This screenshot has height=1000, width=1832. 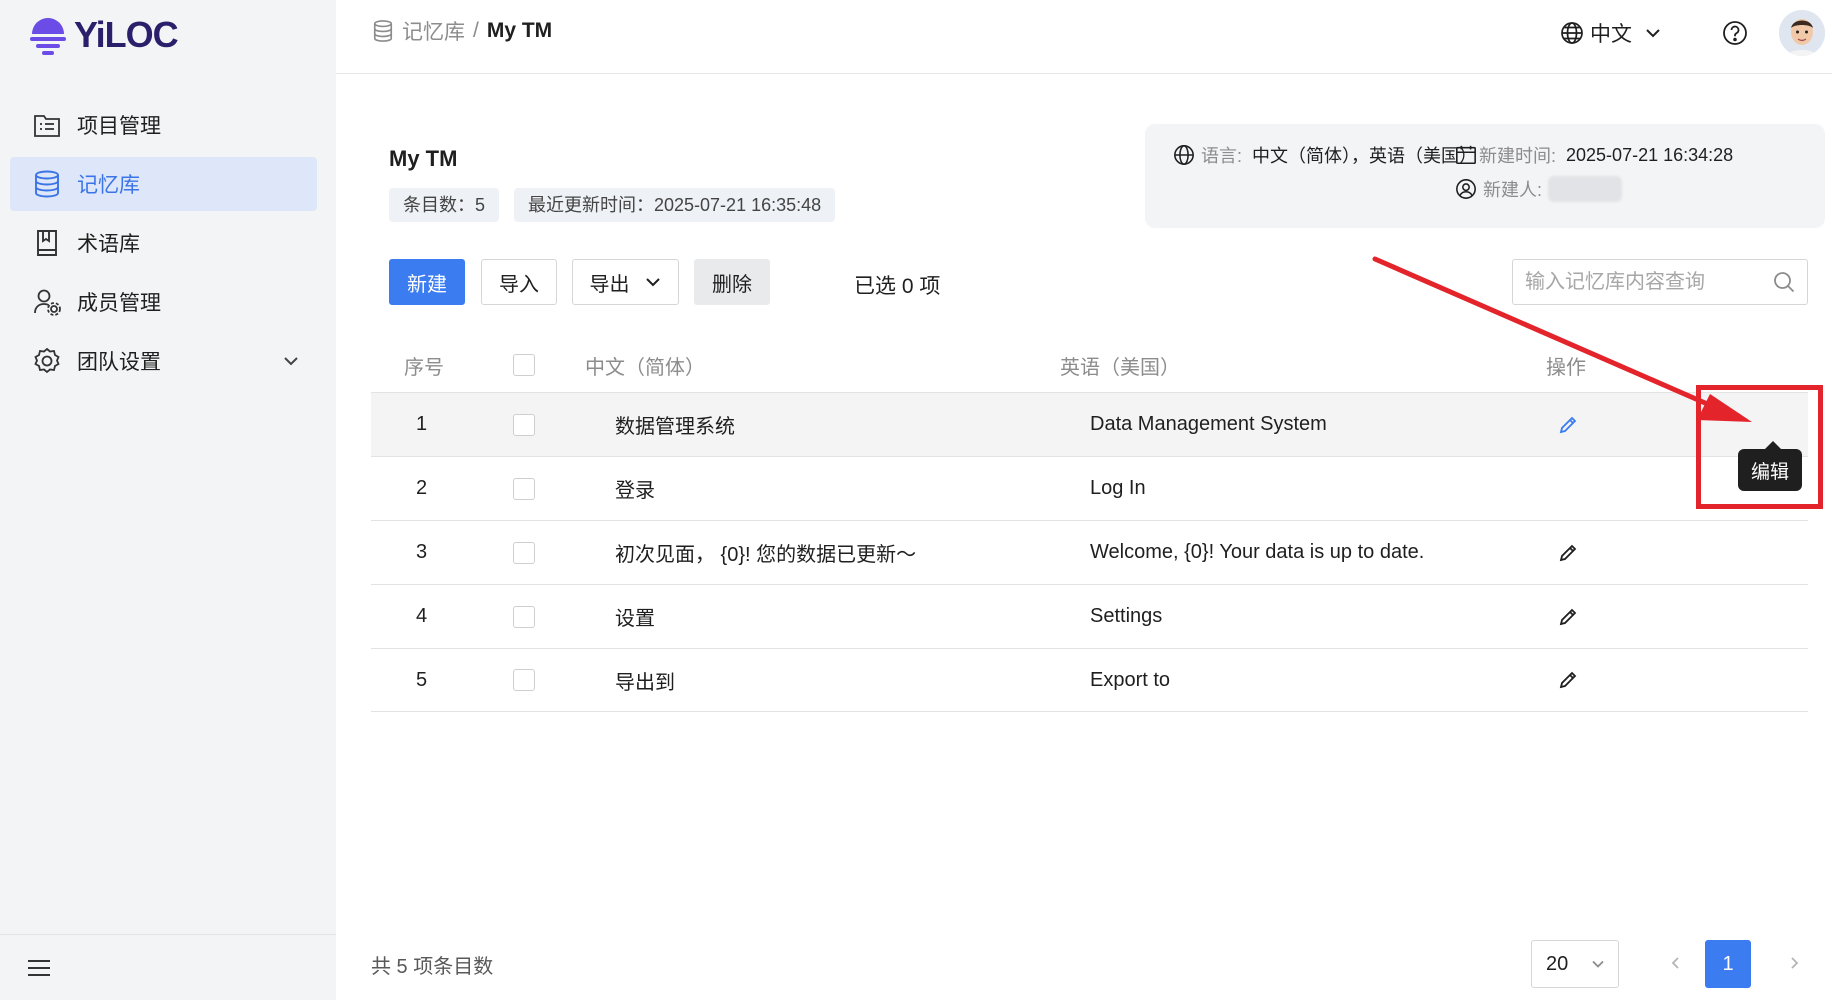 I want to click on header-target: 英语（美国）, so click(x=1120, y=367).